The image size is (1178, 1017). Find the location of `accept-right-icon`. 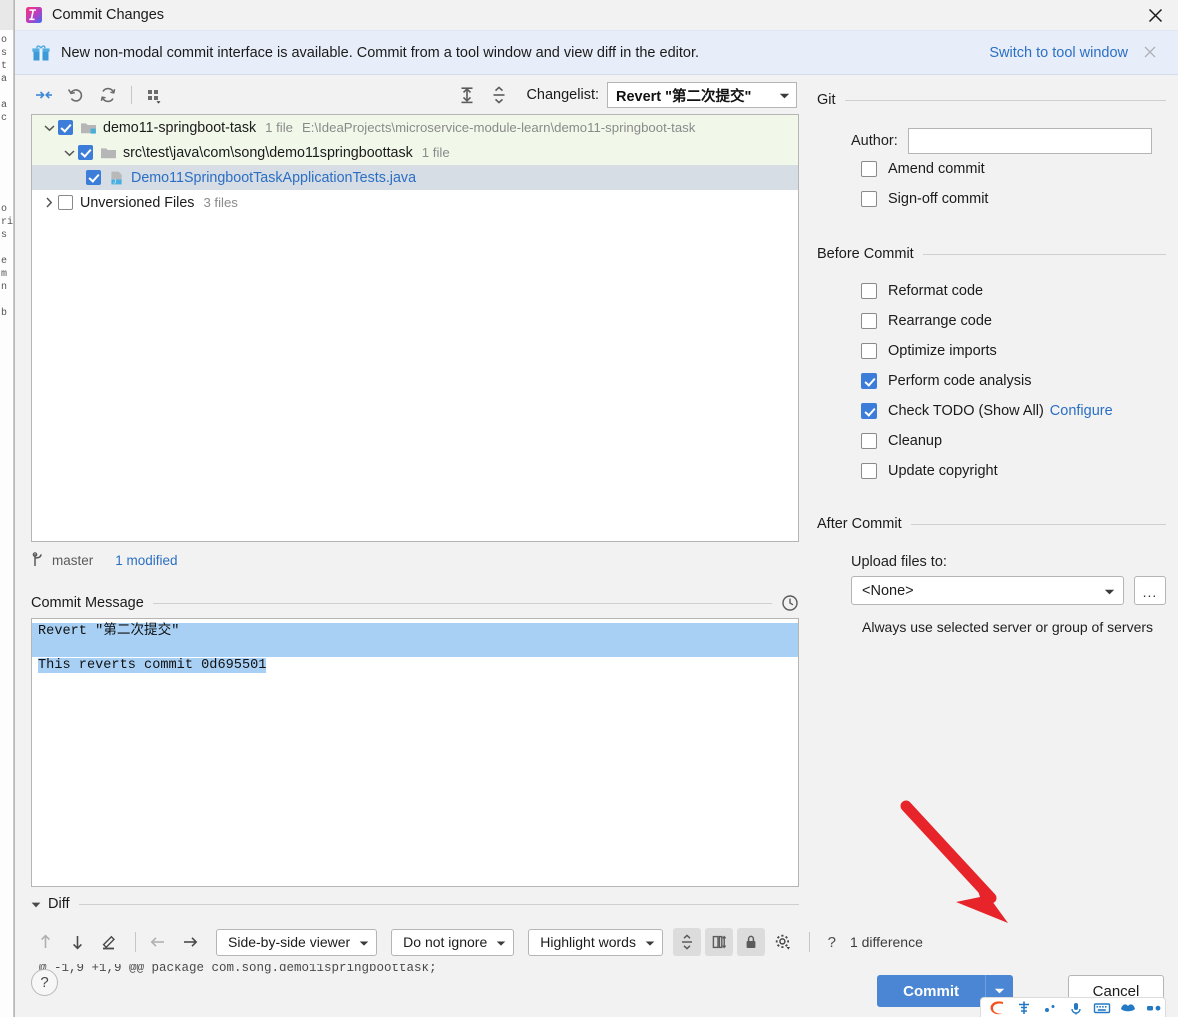

accept-right-icon is located at coordinates (190, 942).